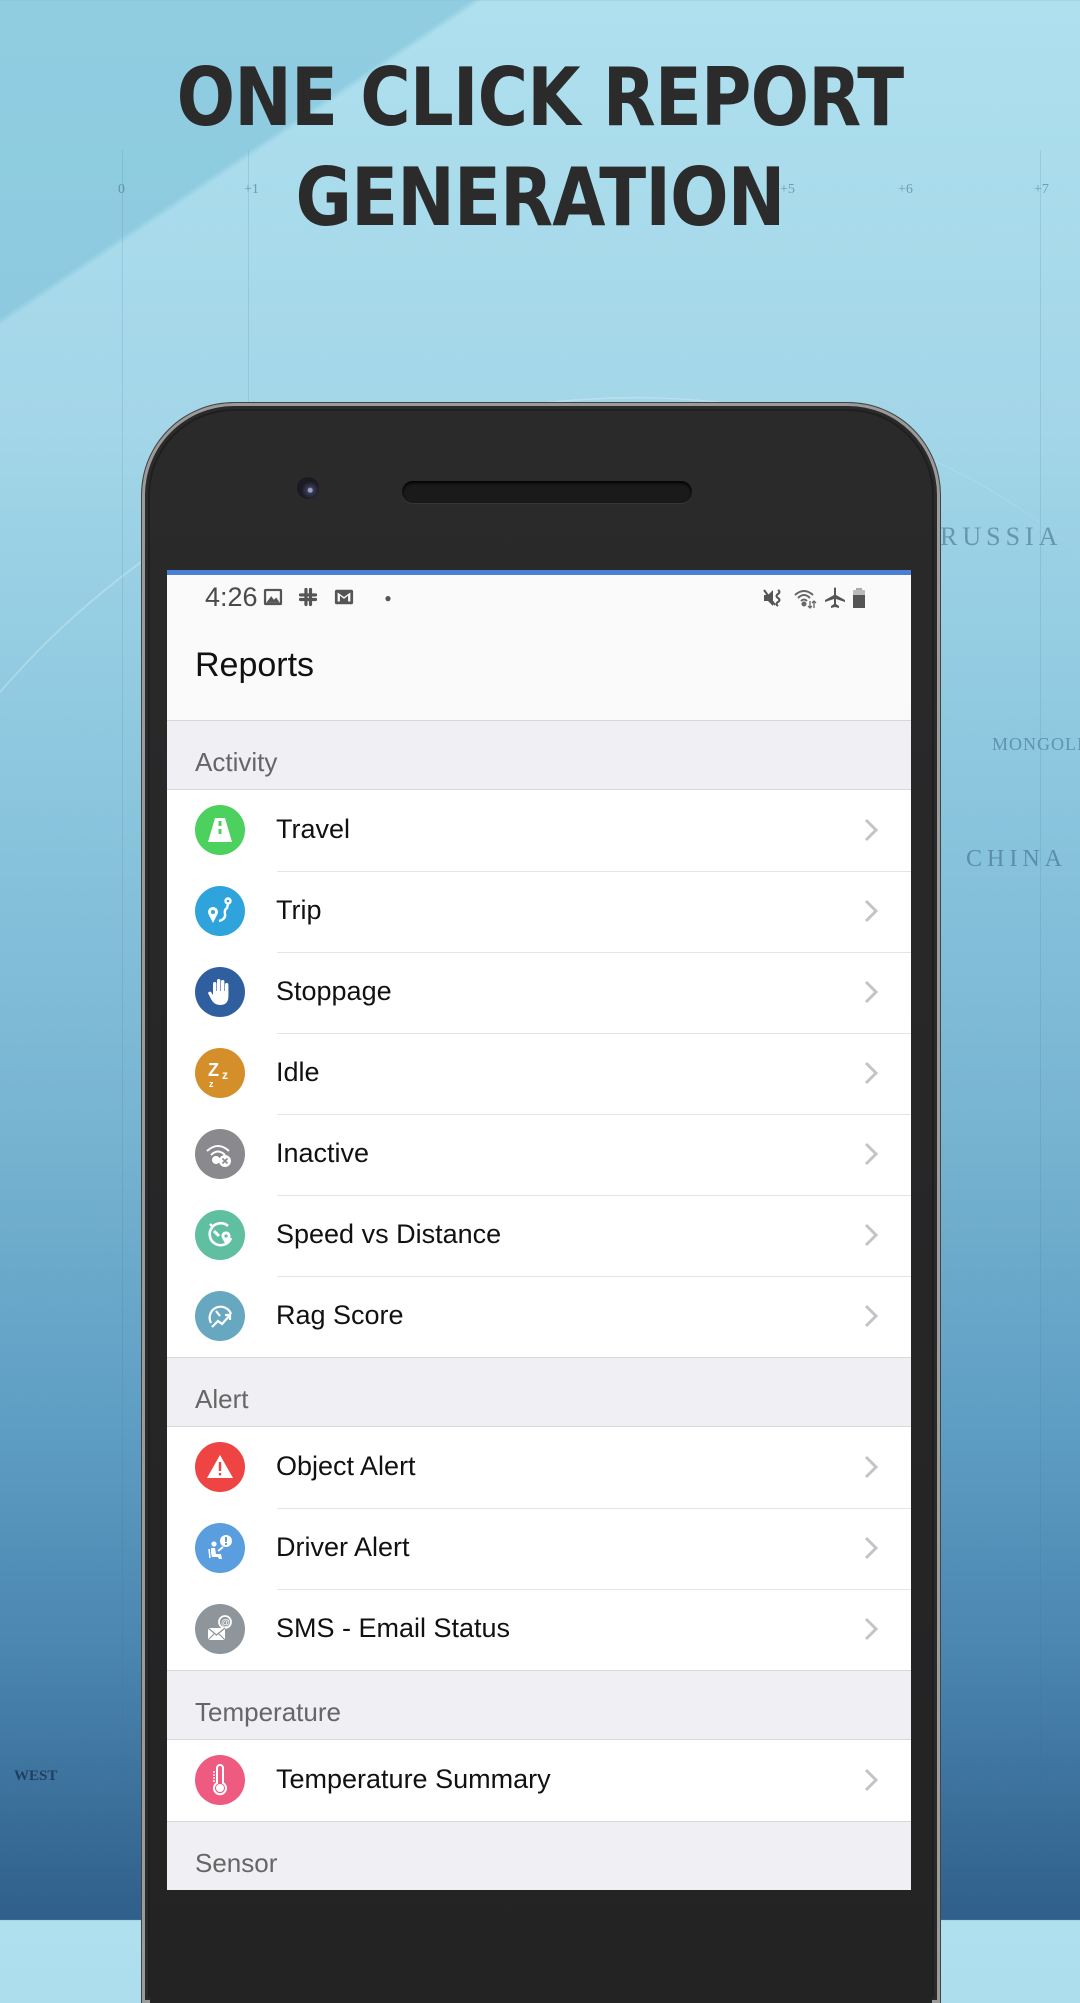 This screenshot has height=2003, width=1080. I want to click on front-camera, so click(308, 488).